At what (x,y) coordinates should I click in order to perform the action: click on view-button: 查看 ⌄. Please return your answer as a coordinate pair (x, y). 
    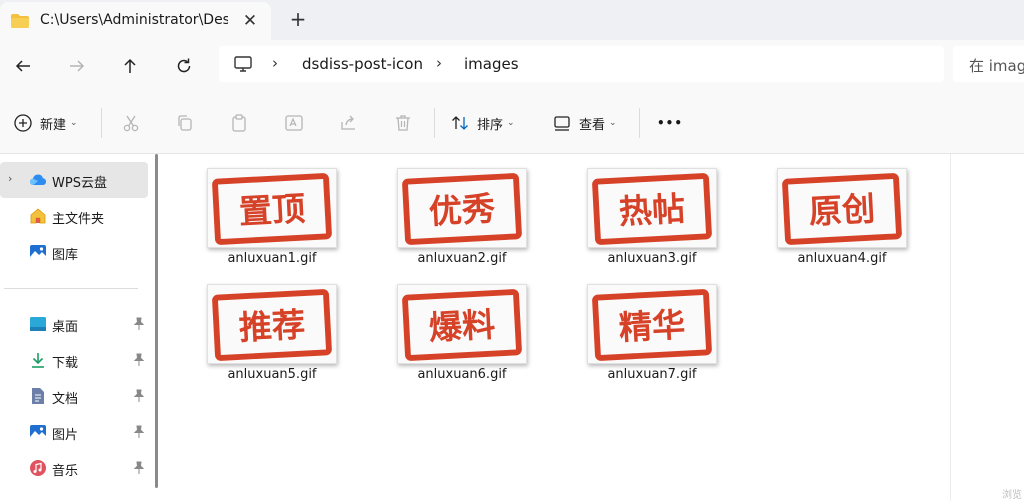
    Looking at the image, I should click on (584, 123).